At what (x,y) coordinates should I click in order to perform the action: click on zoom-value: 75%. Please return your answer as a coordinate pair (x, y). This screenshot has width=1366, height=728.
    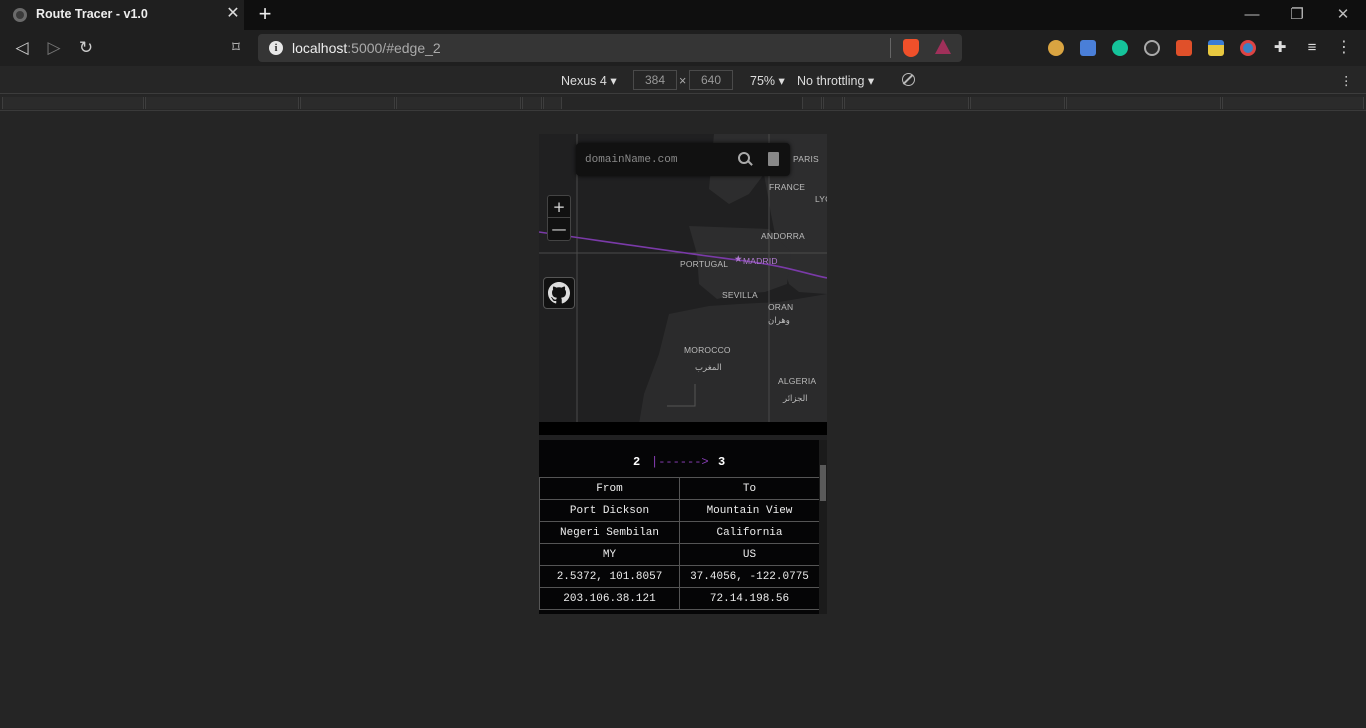
    Looking at the image, I should click on (763, 81).